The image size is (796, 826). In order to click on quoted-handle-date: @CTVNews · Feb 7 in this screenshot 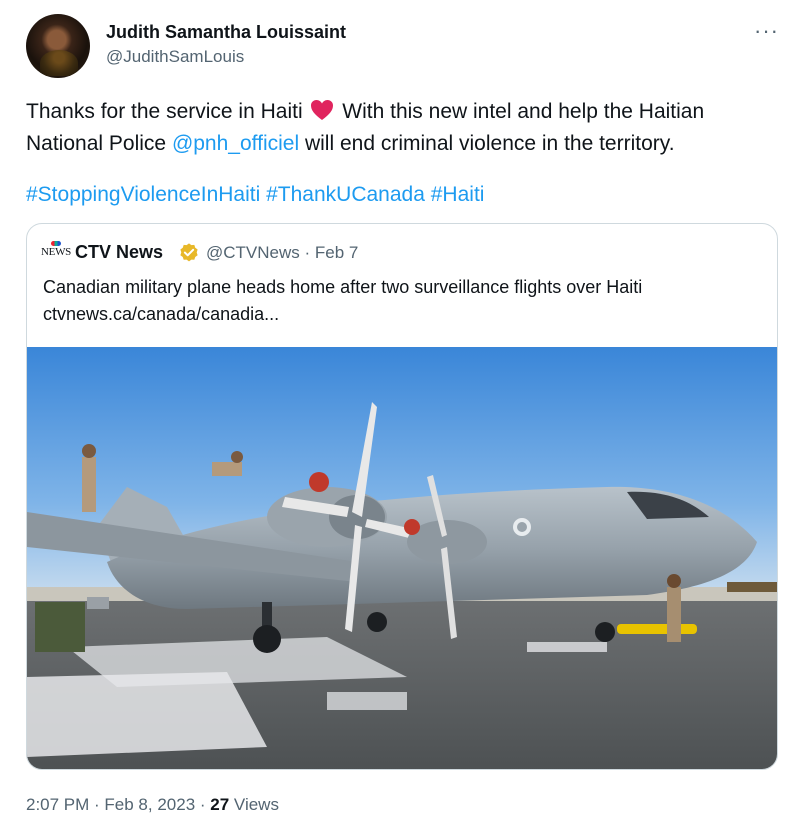, I will do `click(282, 253)`.